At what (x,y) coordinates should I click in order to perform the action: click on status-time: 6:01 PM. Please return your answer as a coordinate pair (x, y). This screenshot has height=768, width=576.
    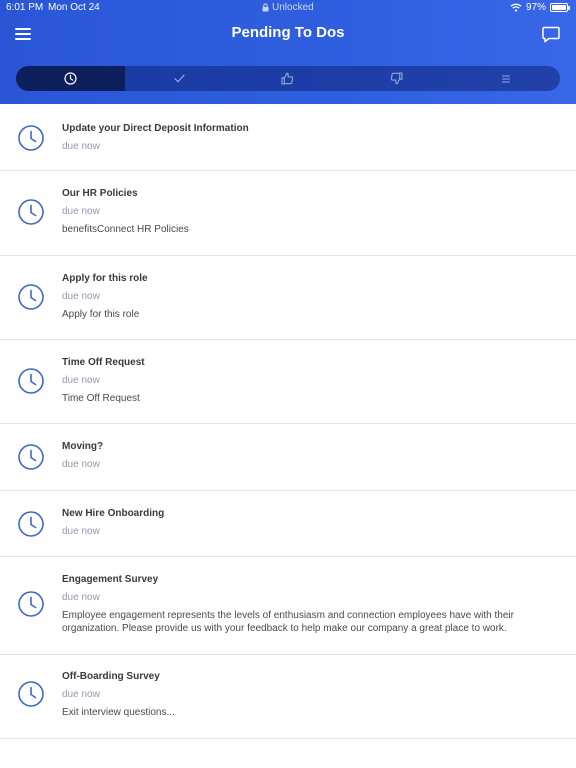
    Looking at the image, I should click on (25, 7).